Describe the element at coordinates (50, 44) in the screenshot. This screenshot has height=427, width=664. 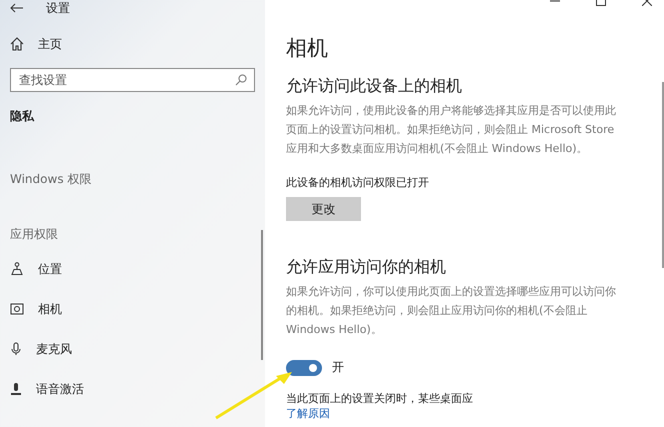
I see `home-link: 主页` at that location.